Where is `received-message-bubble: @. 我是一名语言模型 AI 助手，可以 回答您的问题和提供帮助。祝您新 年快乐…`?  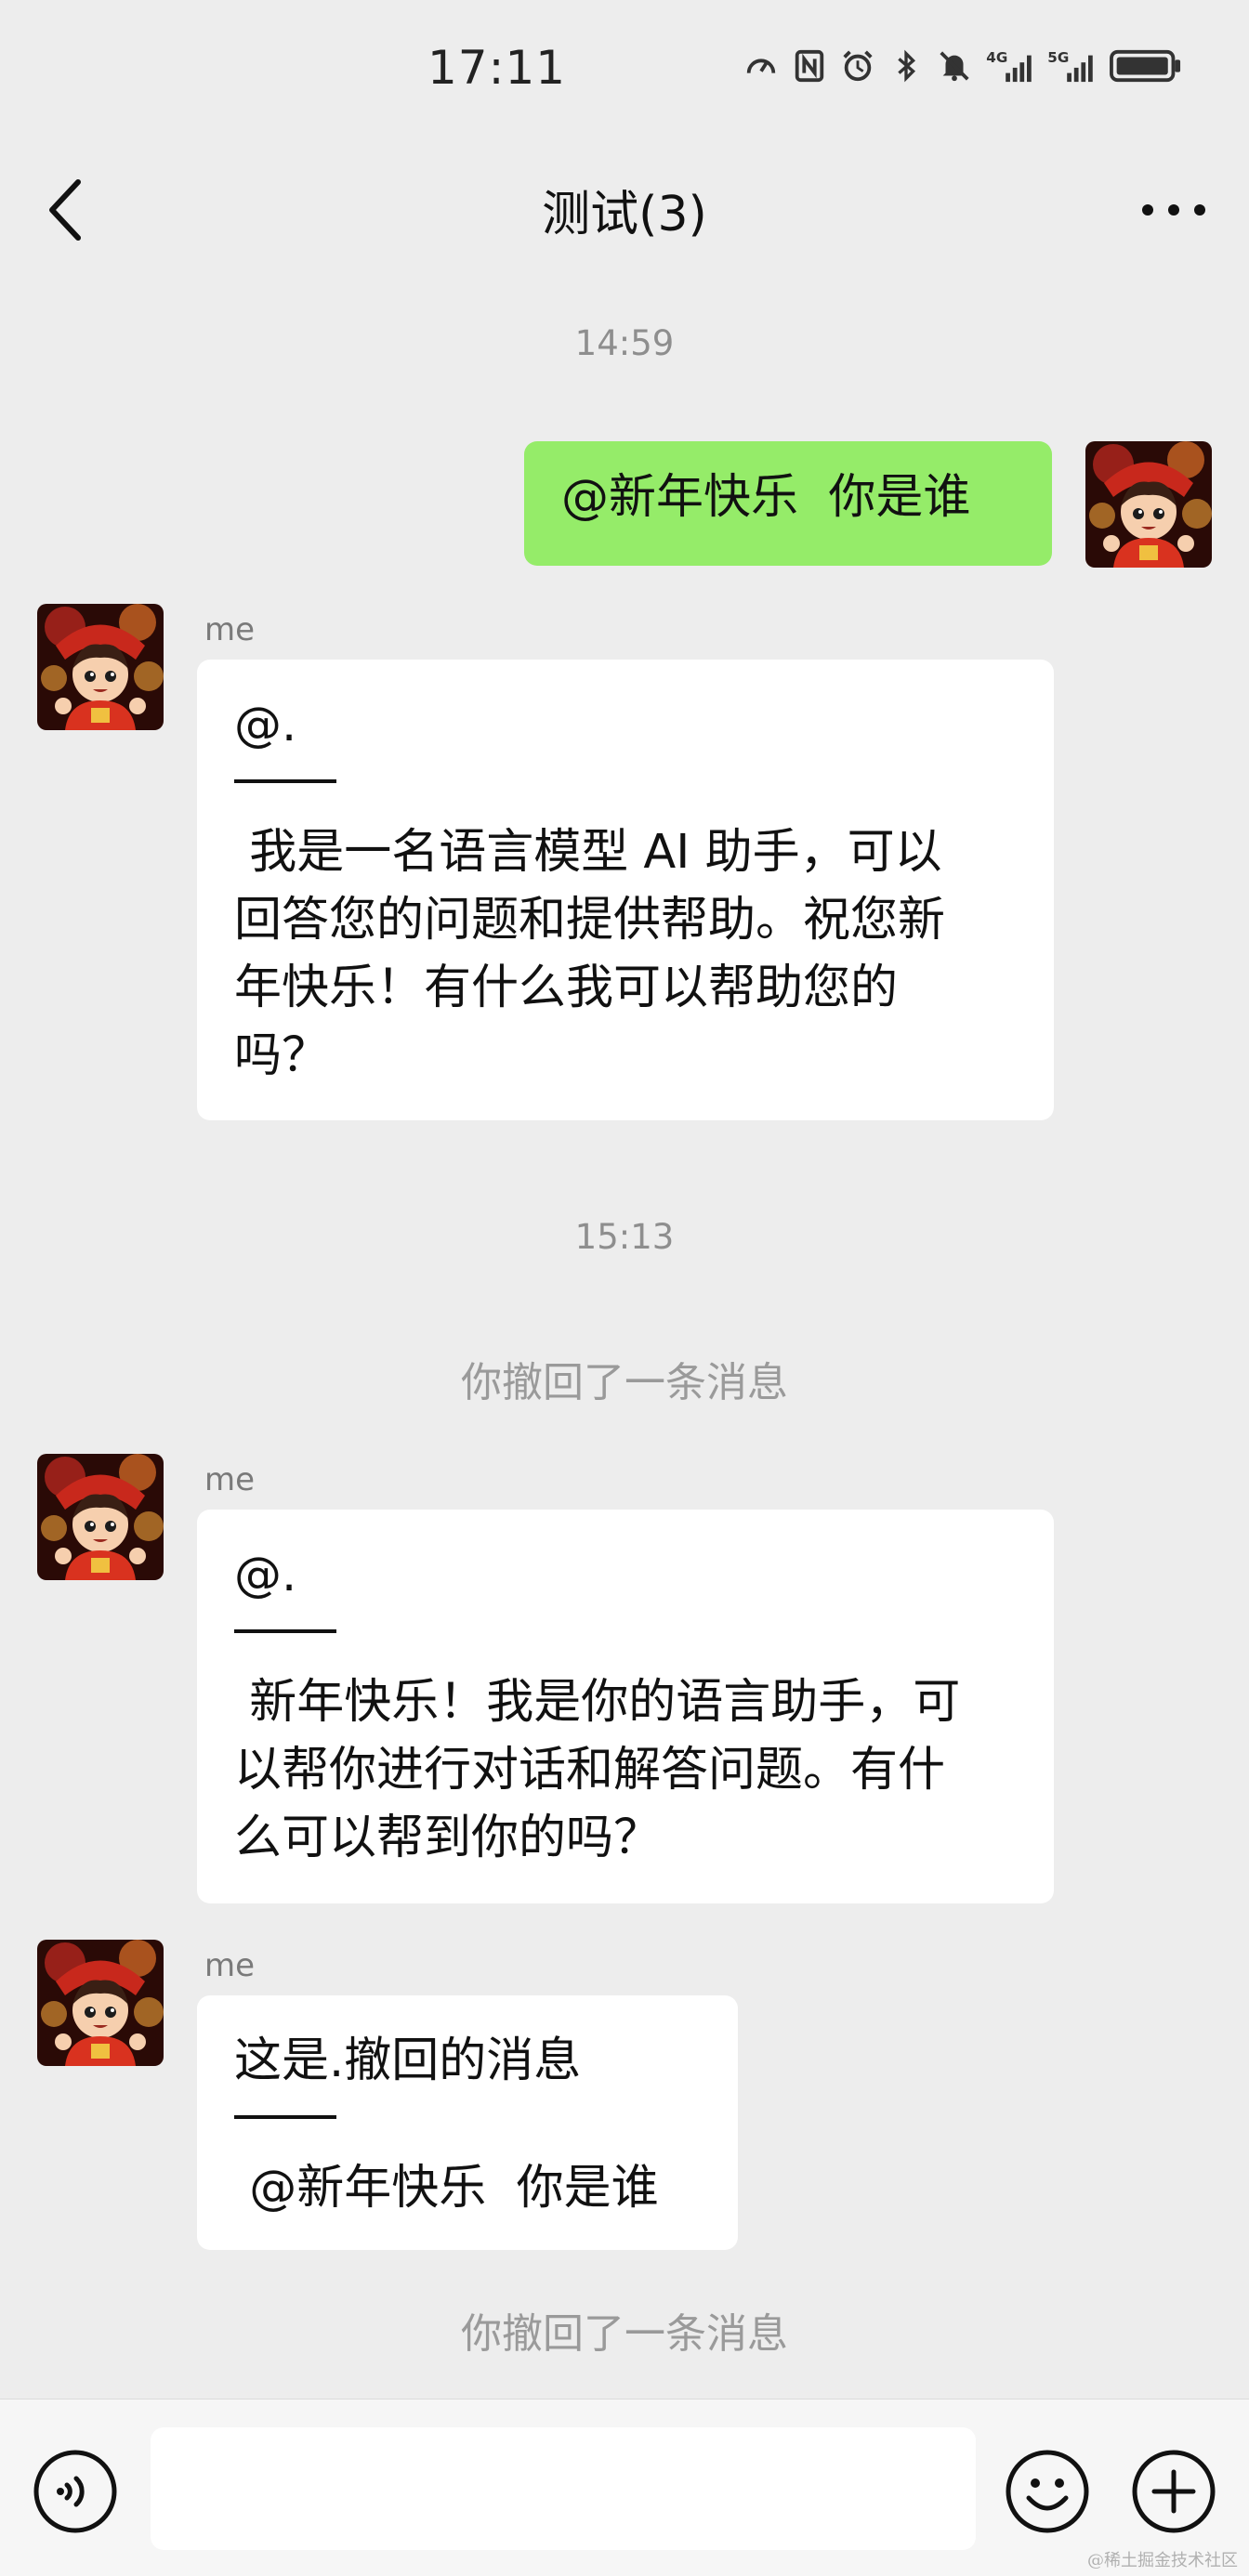 received-message-bubble: @. 我是一名语言模型 AI 助手，可以 回答您的问题和提供帮助。祝您新 年快乐… is located at coordinates (625, 890).